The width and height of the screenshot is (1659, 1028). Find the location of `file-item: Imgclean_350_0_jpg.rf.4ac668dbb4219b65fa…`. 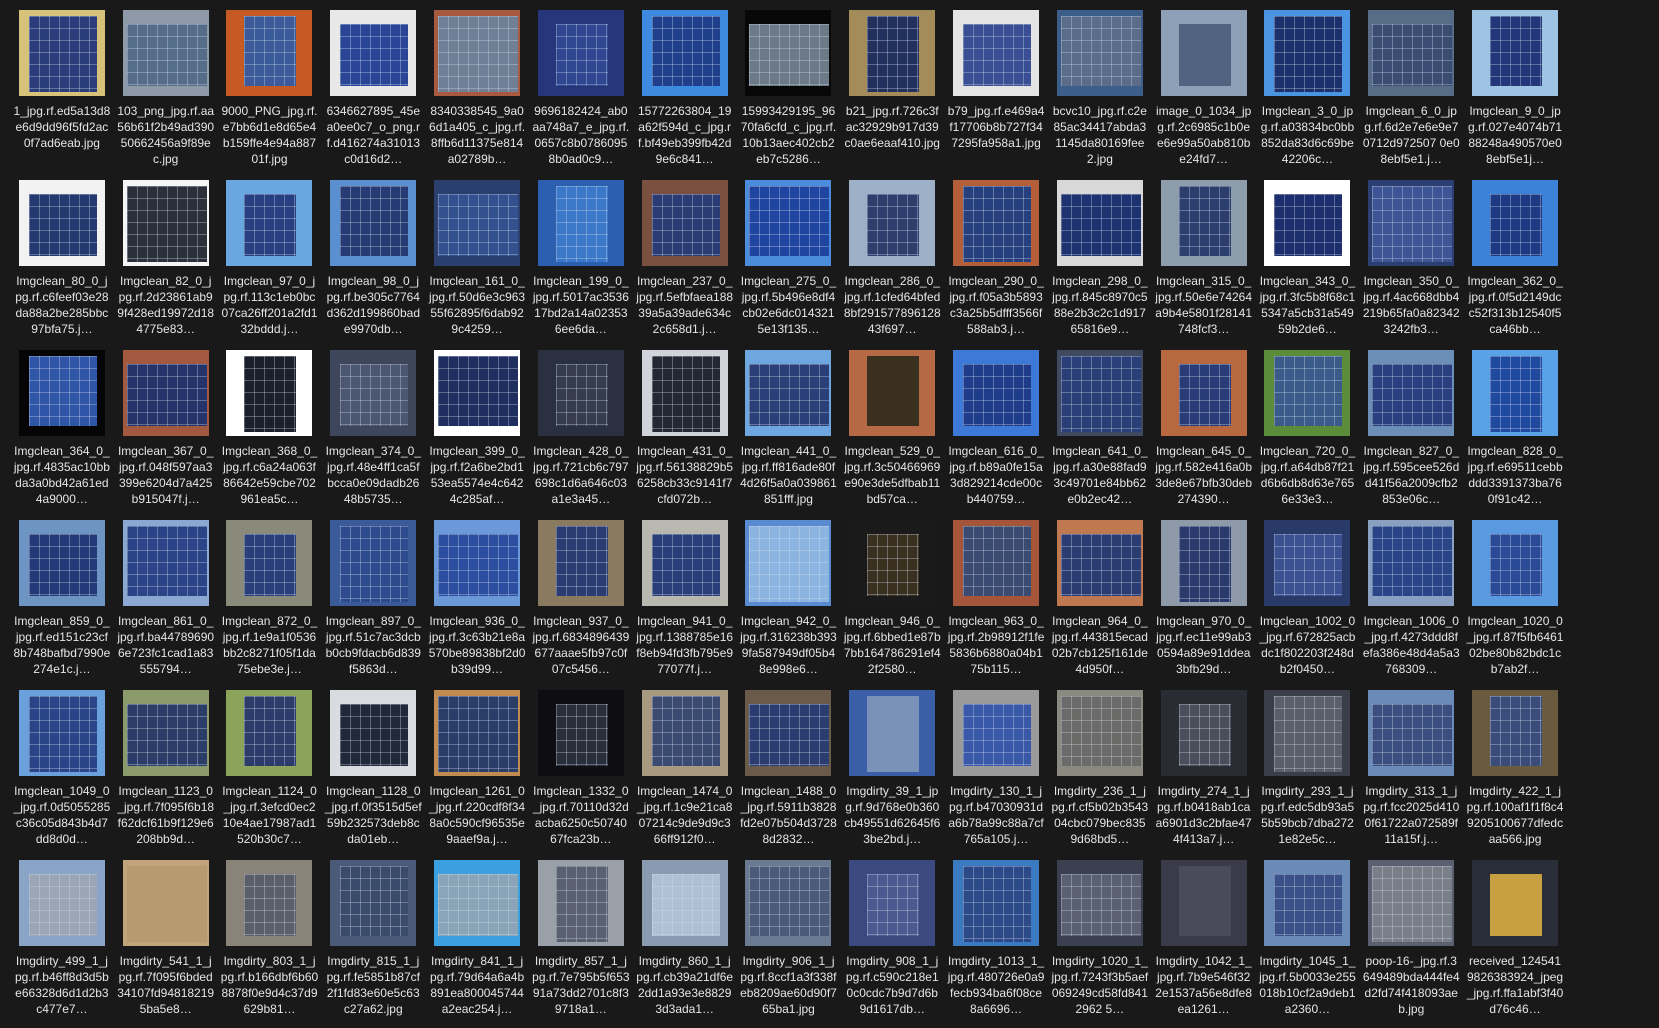

file-item: Imgclean_350_0_jpg.rf.4ac668dbb4219b65fa… is located at coordinates (1411, 263).